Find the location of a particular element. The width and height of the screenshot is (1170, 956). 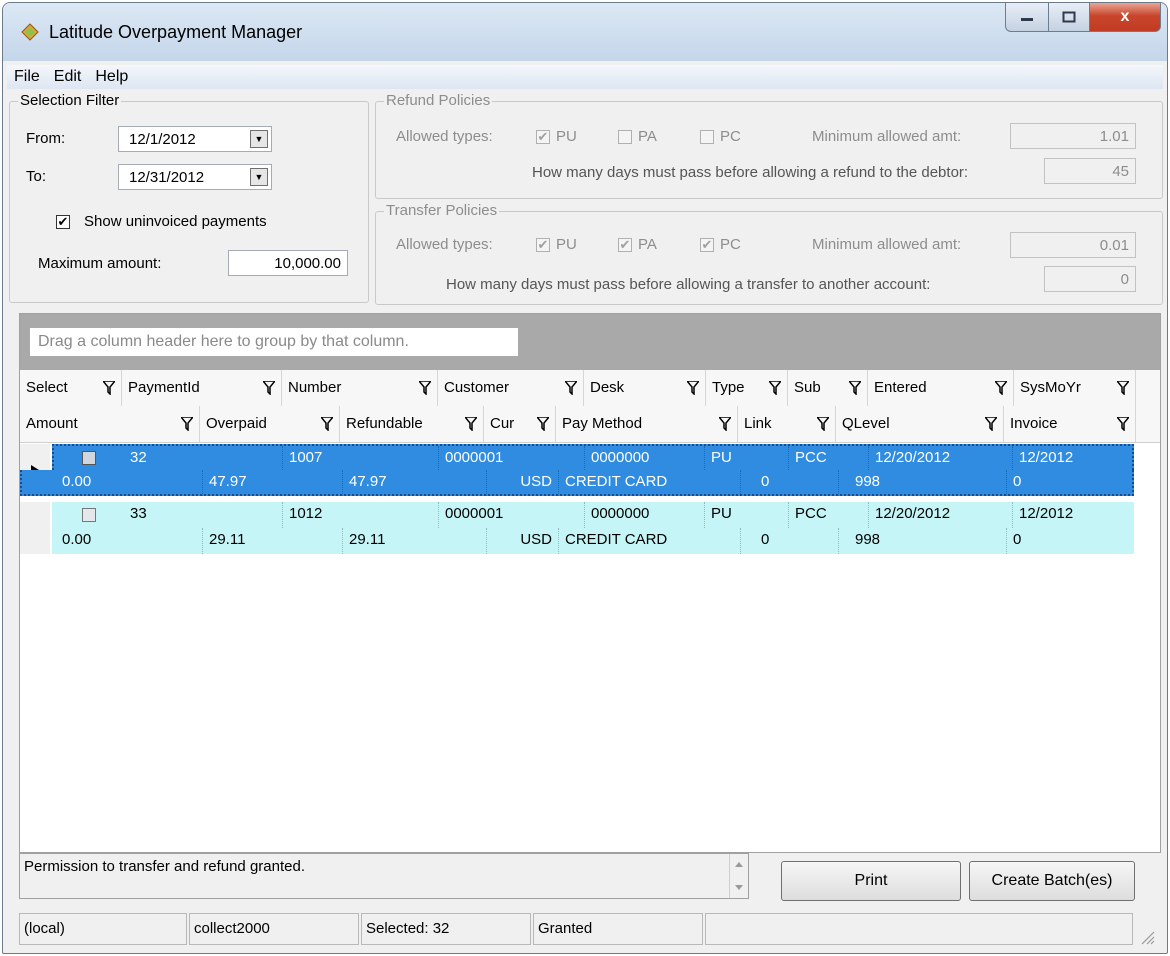

transfer-days-field: 0 is located at coordinates (1090, 279).